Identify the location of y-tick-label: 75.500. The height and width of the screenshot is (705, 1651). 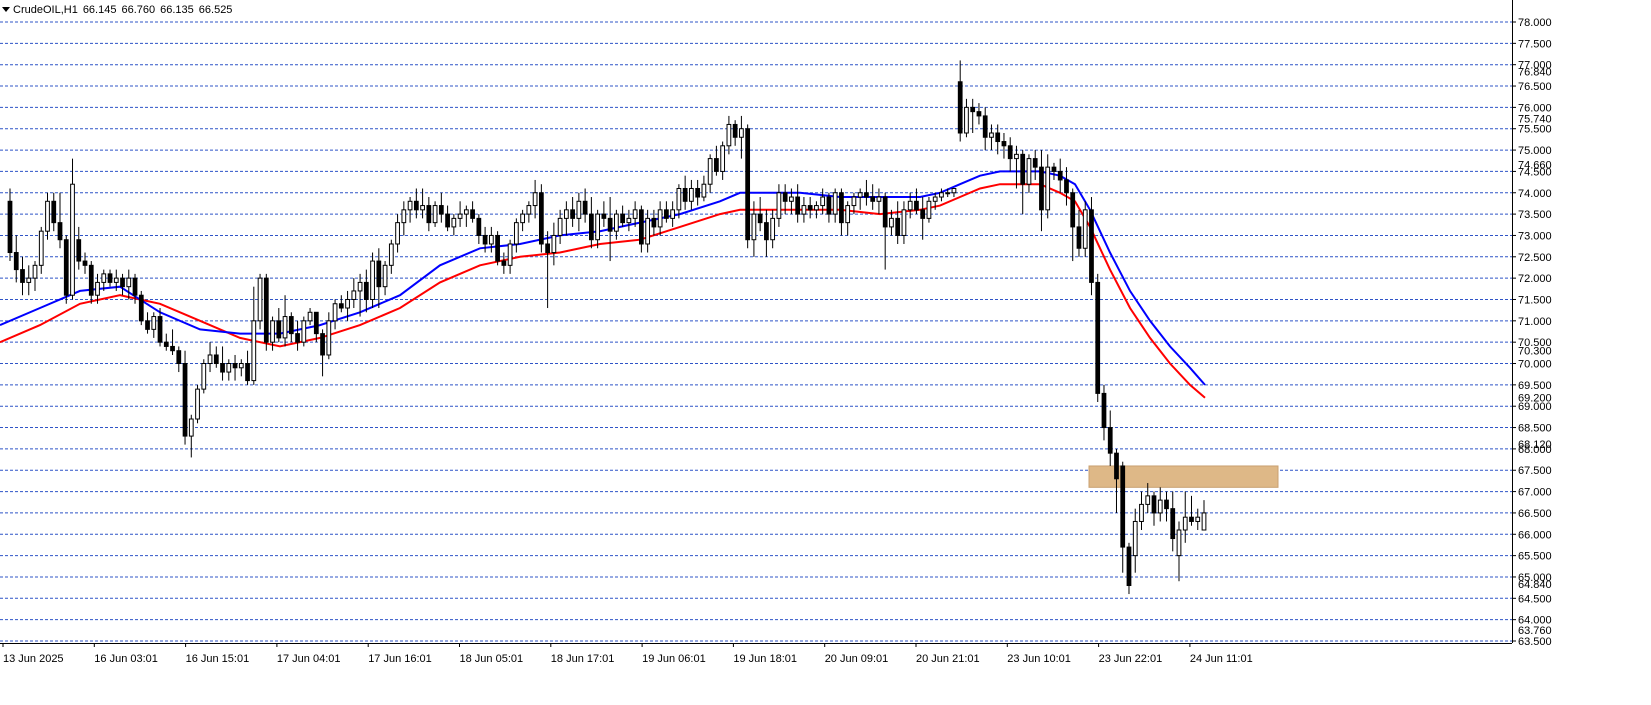
(1535, 130).